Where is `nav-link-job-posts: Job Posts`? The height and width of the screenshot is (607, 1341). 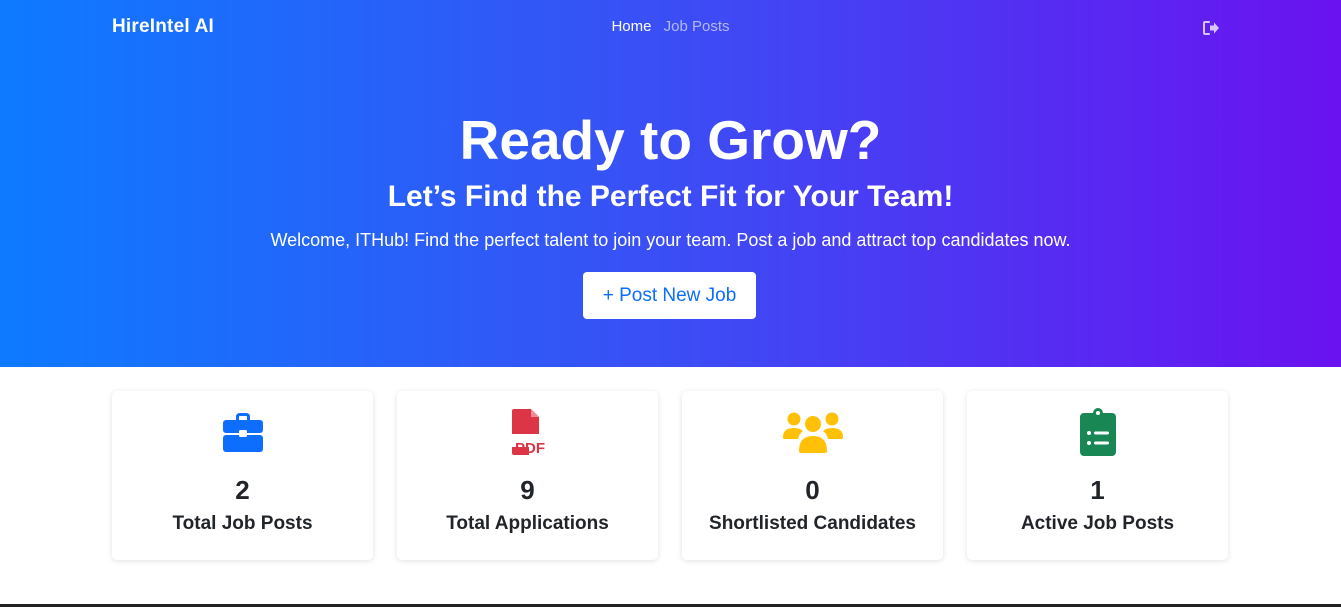 nav-link-job-posts: Job Posts is located at coordinates (697, 26).